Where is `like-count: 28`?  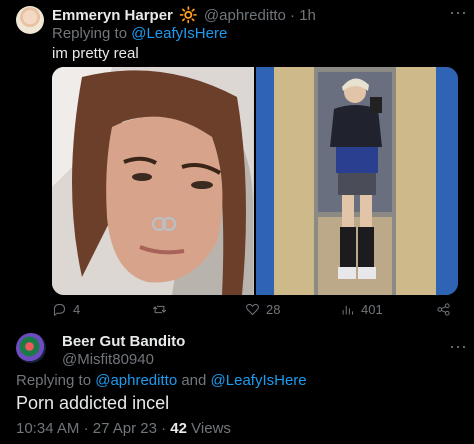 like-count: 28 is located at coordinates (273, 309).